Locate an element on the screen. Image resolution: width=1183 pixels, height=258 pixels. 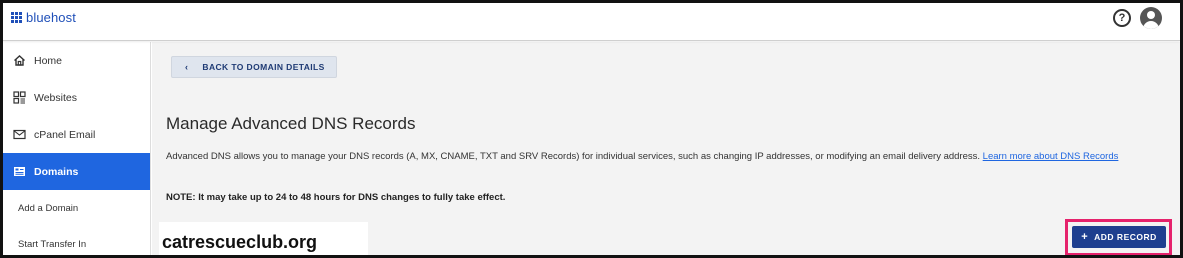
sidebar-item-websites: Websites is located at coordinates (76, 97).